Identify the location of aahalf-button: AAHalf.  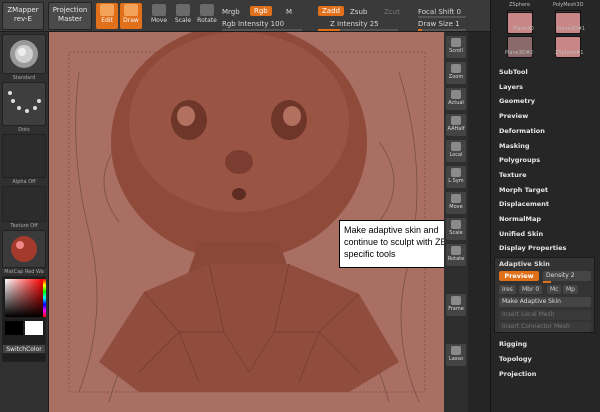
(456, 125).